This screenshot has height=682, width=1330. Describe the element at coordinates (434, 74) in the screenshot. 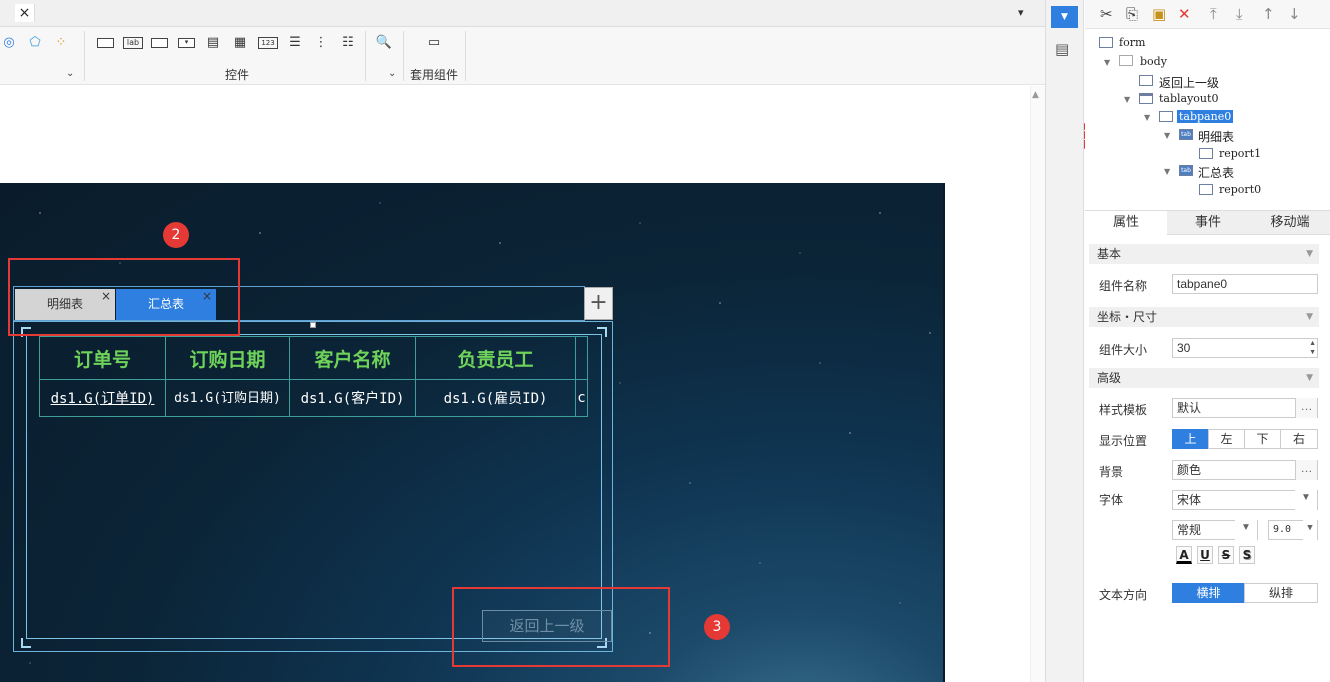

I see `suite-components-label: 套用组件` at that location.